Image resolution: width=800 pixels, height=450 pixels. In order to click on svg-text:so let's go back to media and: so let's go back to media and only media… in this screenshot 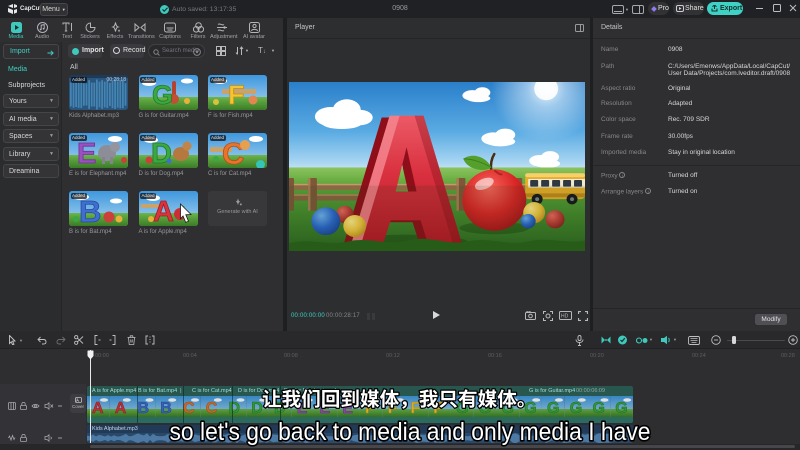, I will do `click(410, 432)`.